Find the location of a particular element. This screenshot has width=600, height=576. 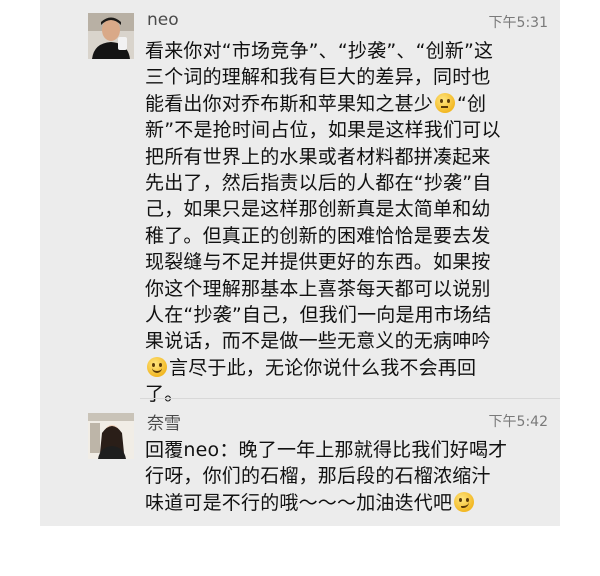

text-line: 行呀，你们的石榴，那后段的石榴浓缩汁 is located at coordinates (318, 476).